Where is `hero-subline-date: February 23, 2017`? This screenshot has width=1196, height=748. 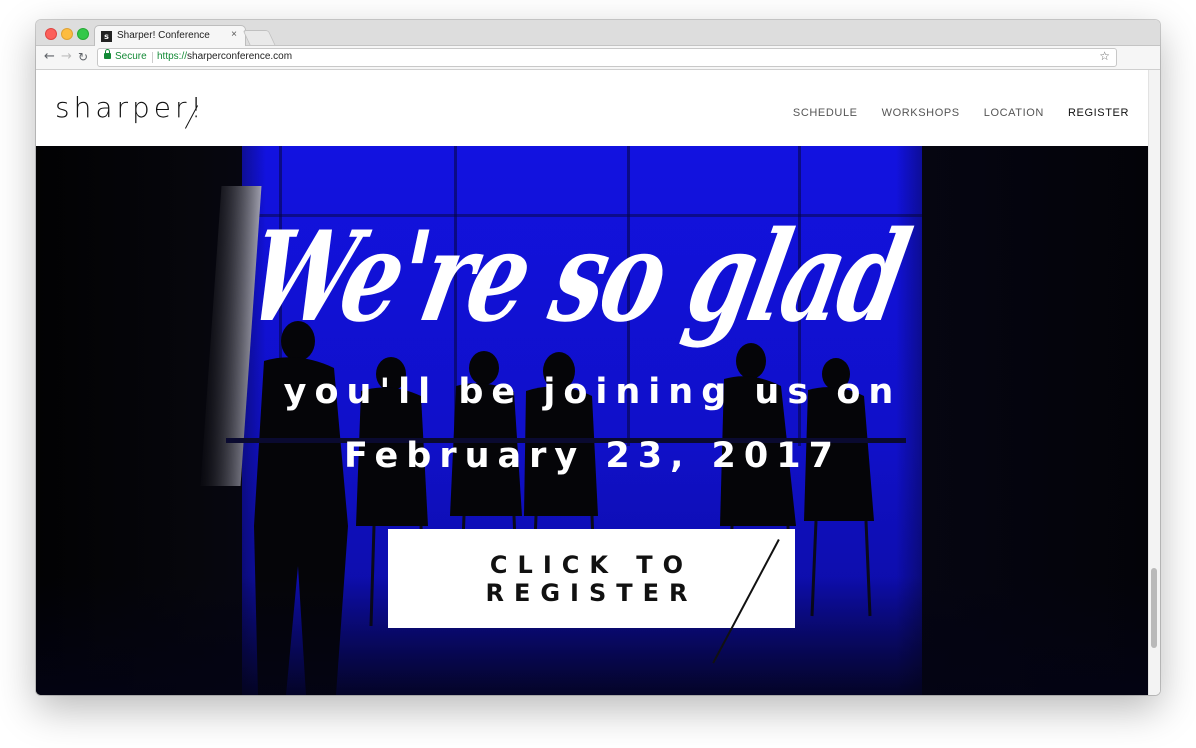
hero-subline-date: February 23, 2017 is located at coordinates (592, 456).